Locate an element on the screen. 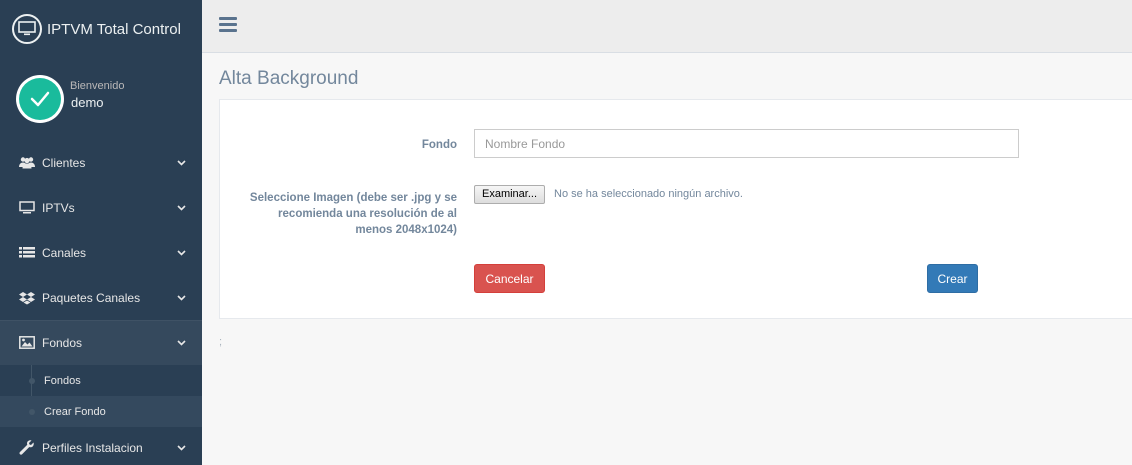 This screenshot has height=465, width=1132. sidebar-item-iptvs: IPTVs is located at coordinates (101, 207).